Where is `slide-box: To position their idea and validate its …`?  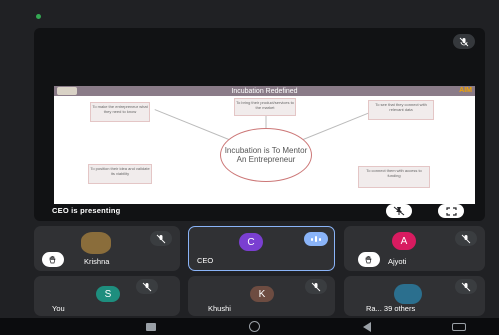
slide-box: To position their idea and validate its … is located at coordinates (120, 174).